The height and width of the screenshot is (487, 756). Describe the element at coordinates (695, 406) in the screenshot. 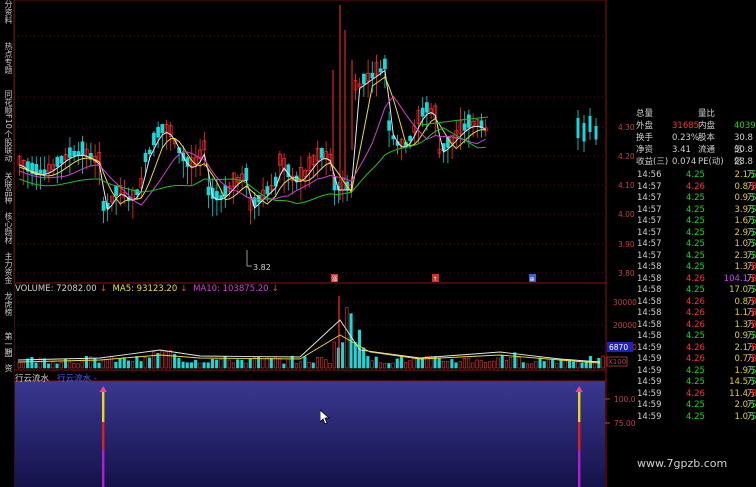

I see `tick-row: 14:59 4.25 2.0 万 S` at that location.